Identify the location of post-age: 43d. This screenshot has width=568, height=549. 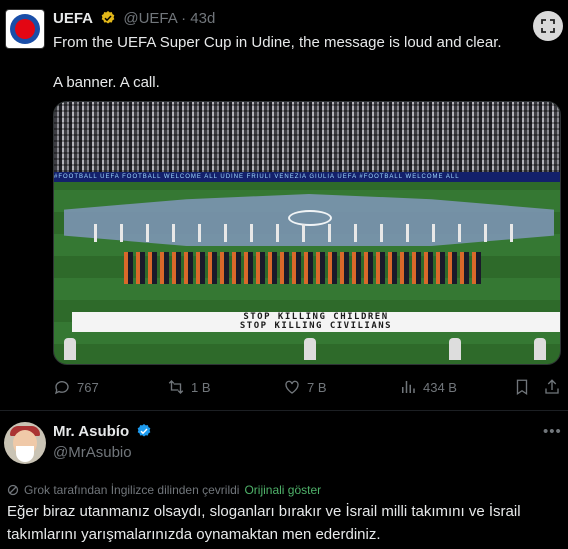
(202, 18).